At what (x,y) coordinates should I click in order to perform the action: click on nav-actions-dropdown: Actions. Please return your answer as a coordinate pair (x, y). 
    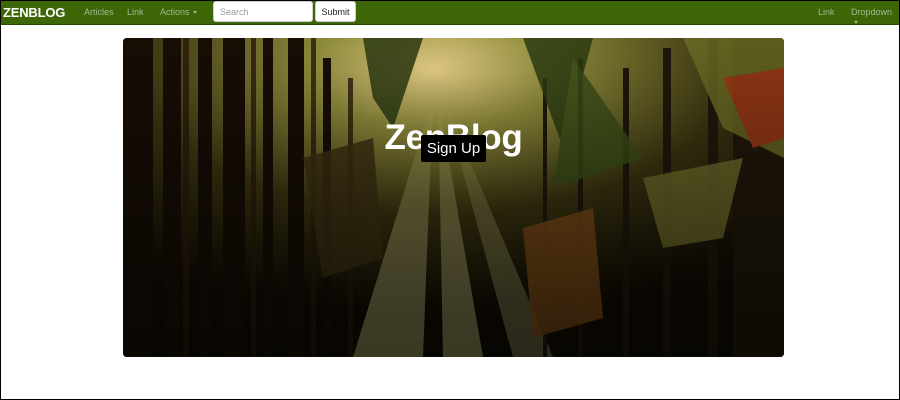
    Looking at the image, I should click on (178, 12).